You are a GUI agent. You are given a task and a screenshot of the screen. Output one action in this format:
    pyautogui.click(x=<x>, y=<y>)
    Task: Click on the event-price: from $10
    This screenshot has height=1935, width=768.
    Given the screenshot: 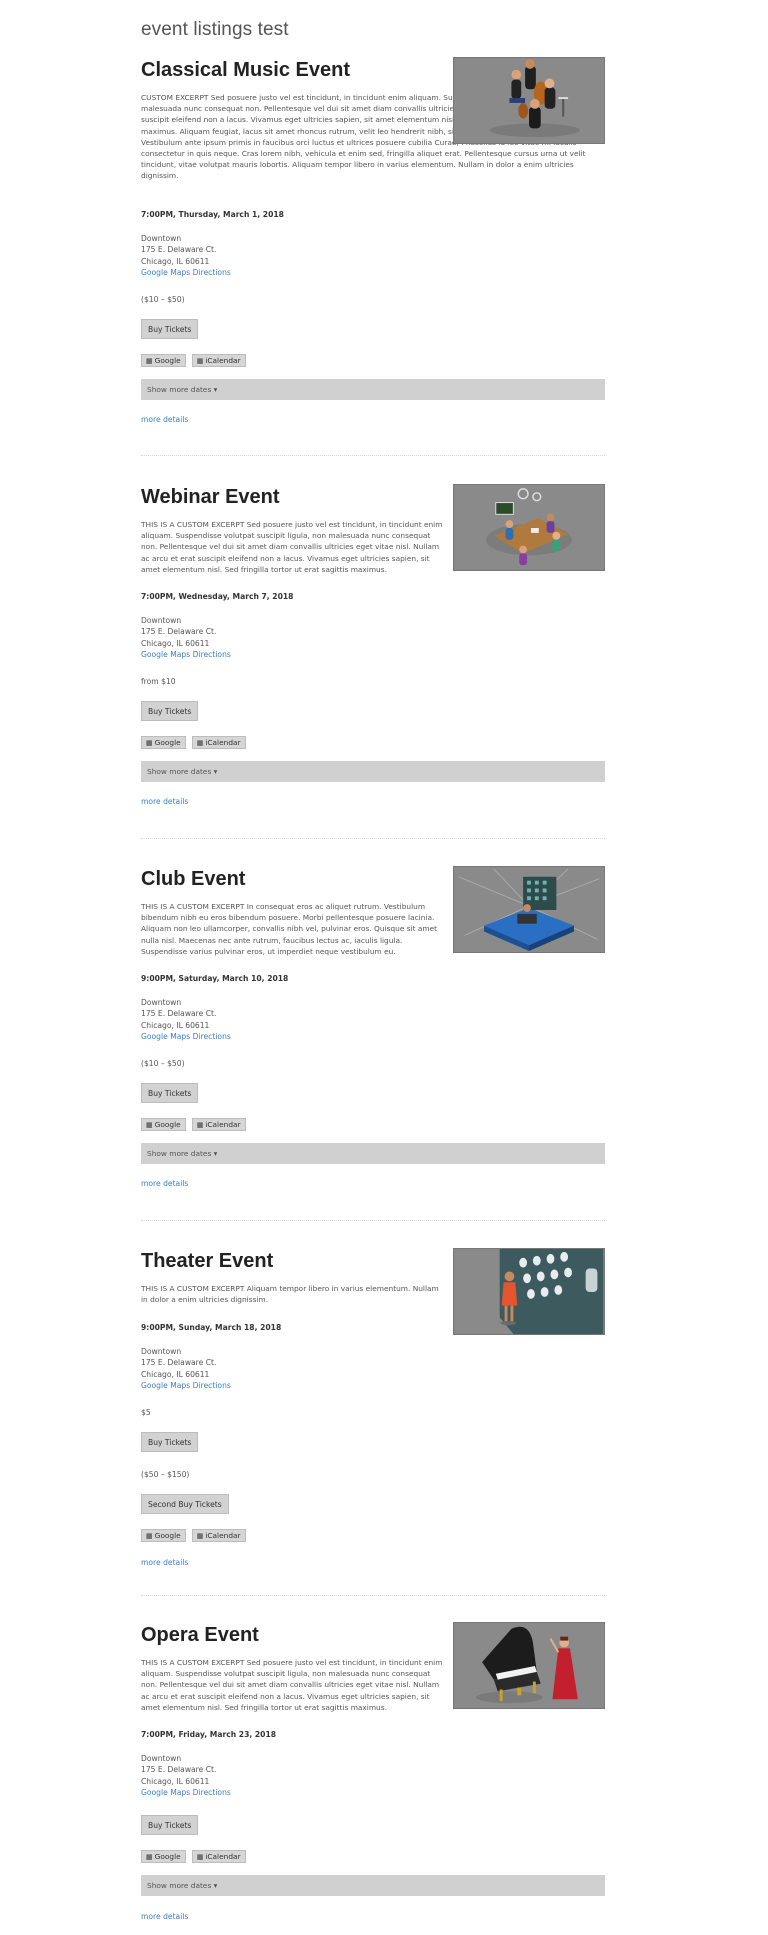 What is the action you would take?
    pyautogui.click(x=158, y=681)
    